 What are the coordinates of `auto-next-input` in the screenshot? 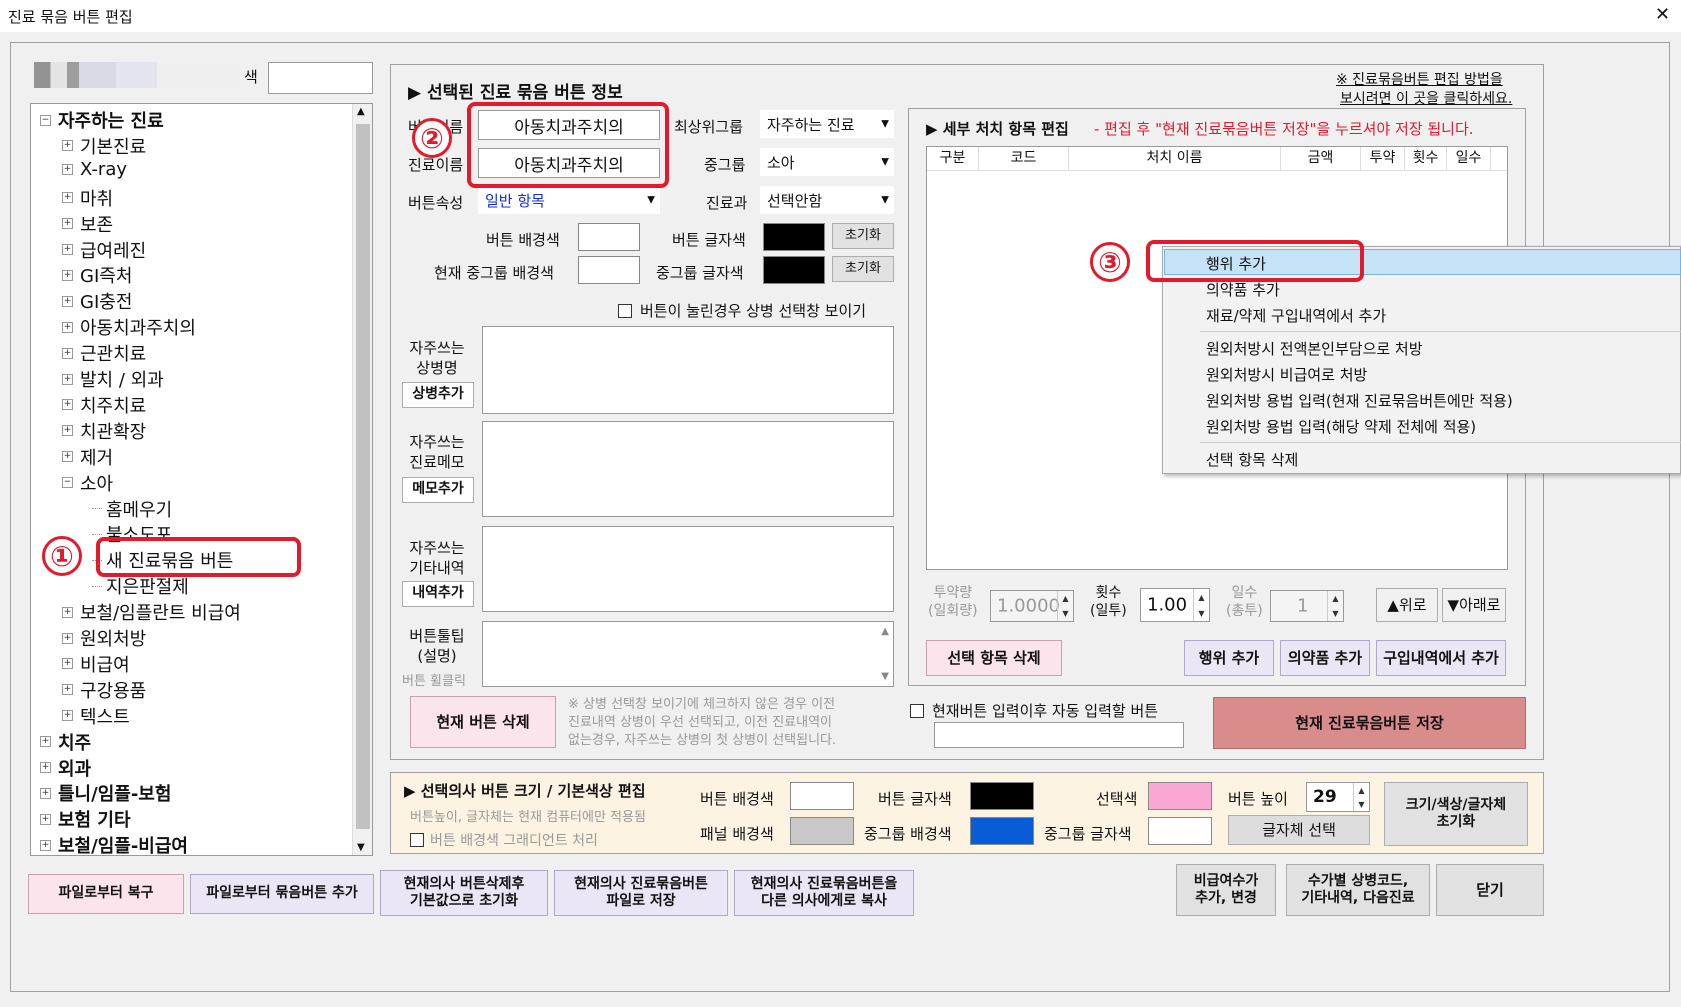 It's located at (1059, 735).